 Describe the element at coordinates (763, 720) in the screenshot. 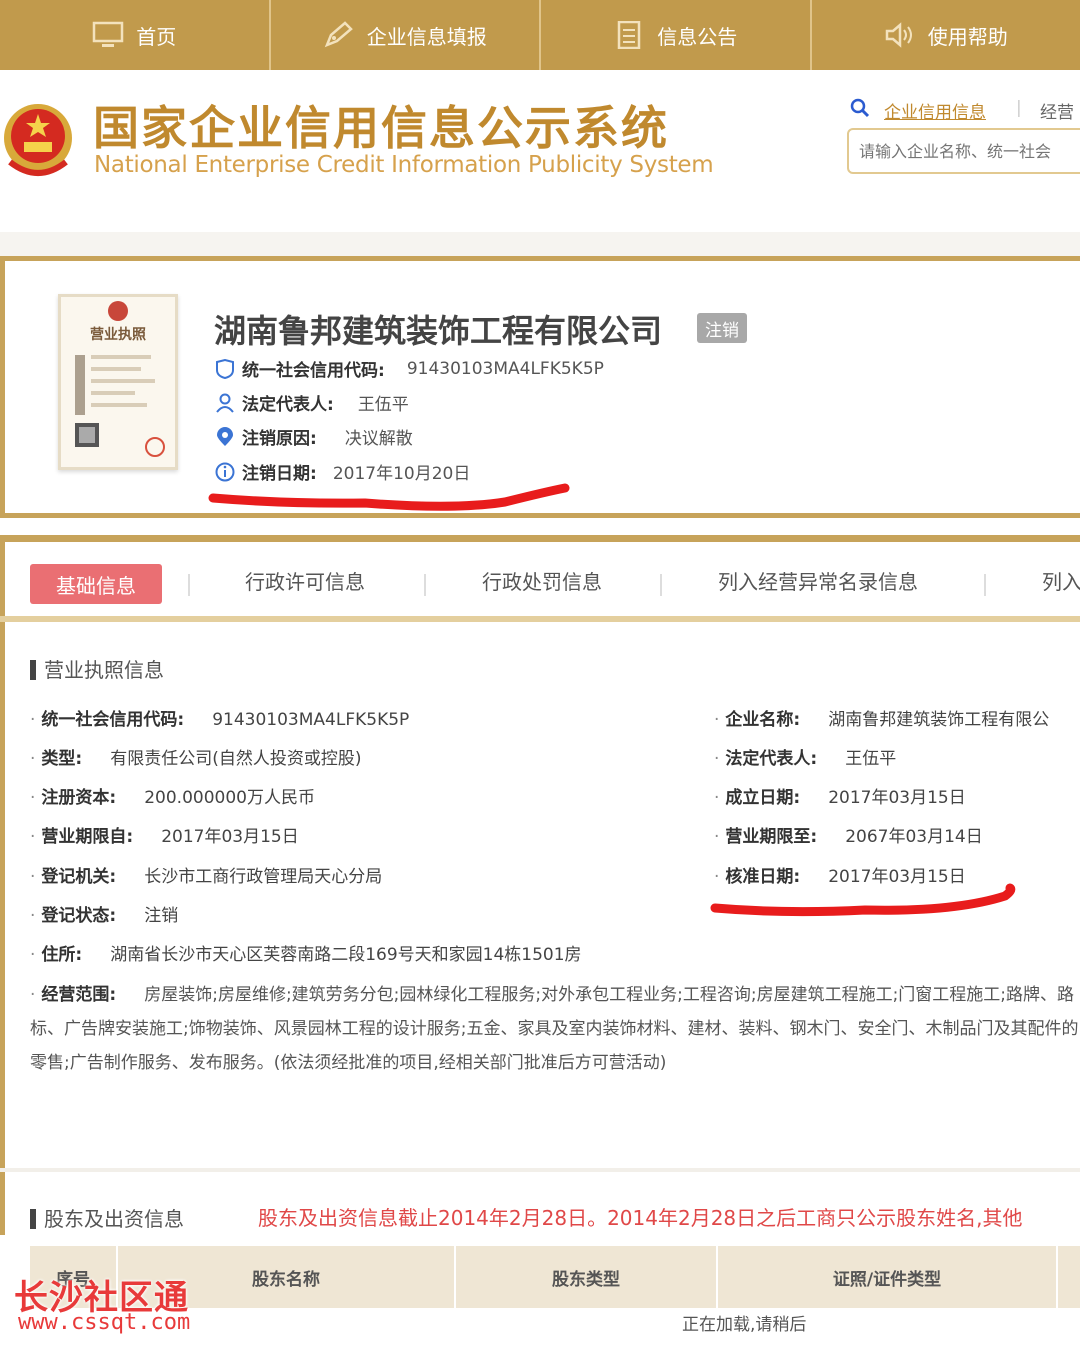

I see `field-label: 企业名称:` at that location.